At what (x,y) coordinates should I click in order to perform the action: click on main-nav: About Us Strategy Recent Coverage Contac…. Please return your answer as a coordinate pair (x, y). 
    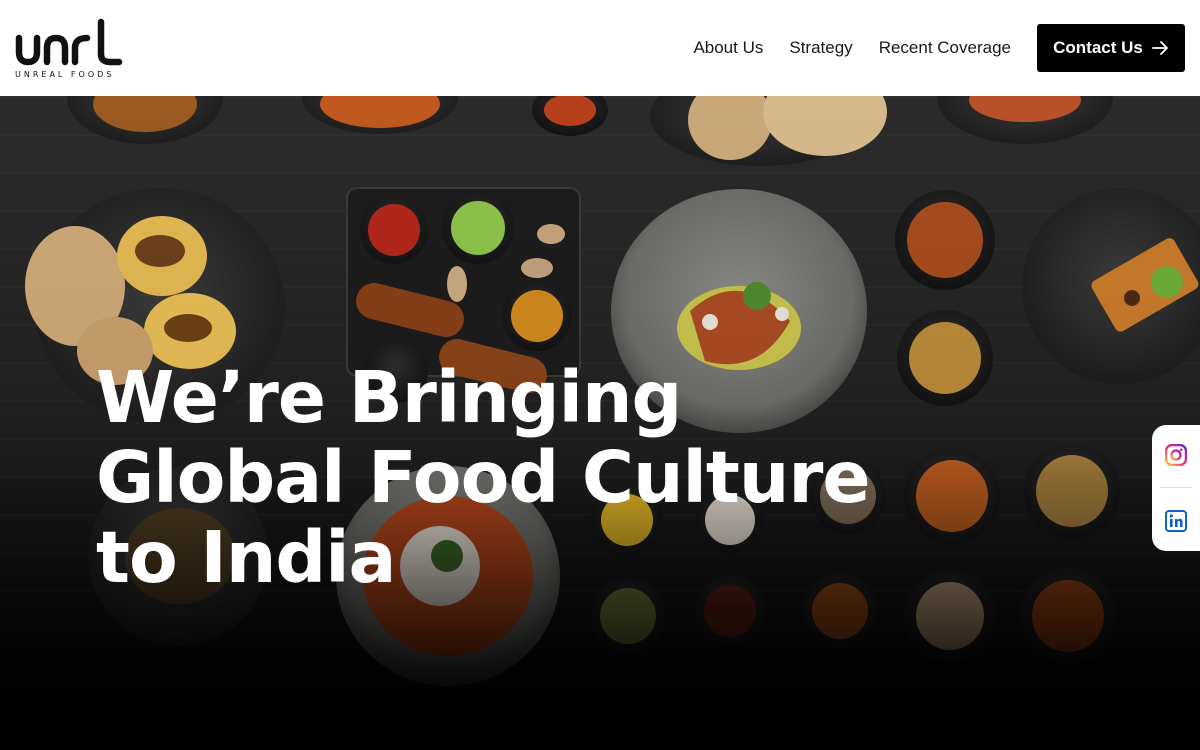
    Looking at the image, I should click on (926, 48).